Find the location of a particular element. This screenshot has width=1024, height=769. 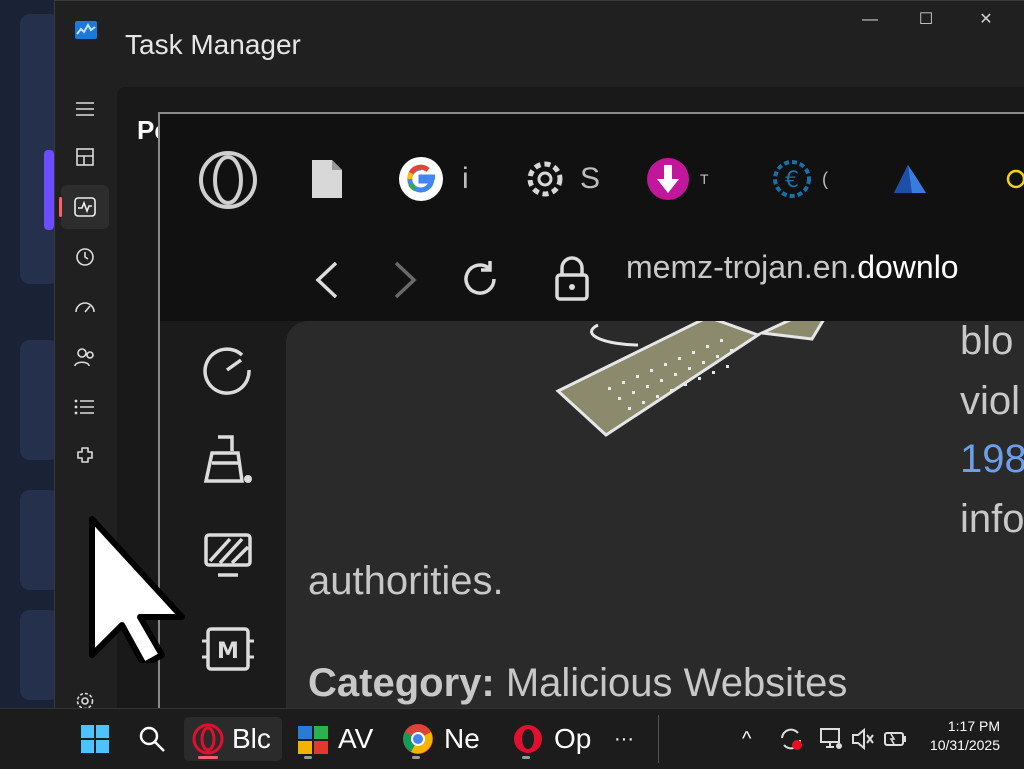

app-history-icon is located at coordinates (85, 257).